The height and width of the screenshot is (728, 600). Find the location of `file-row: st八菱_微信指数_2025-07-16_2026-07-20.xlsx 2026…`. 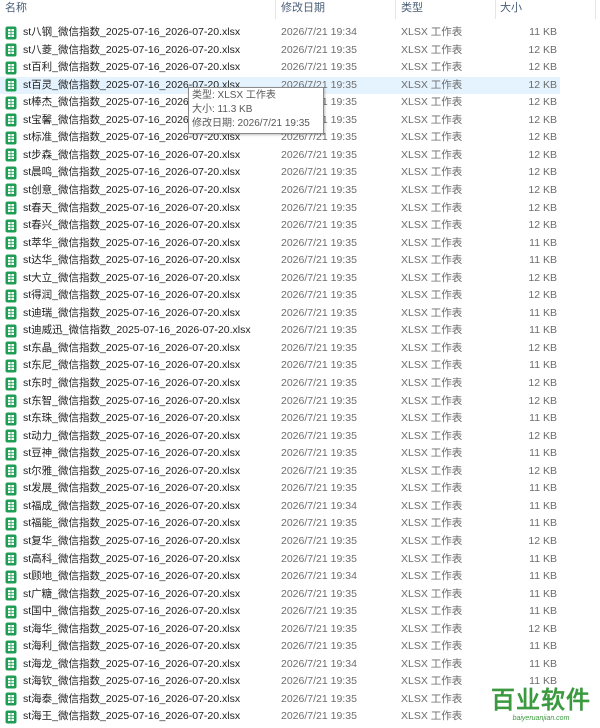

file-row: st八菱_微信指数_2025-07-16_2026-07-20.xlsx 2026… is located at coordinates (280, 50).